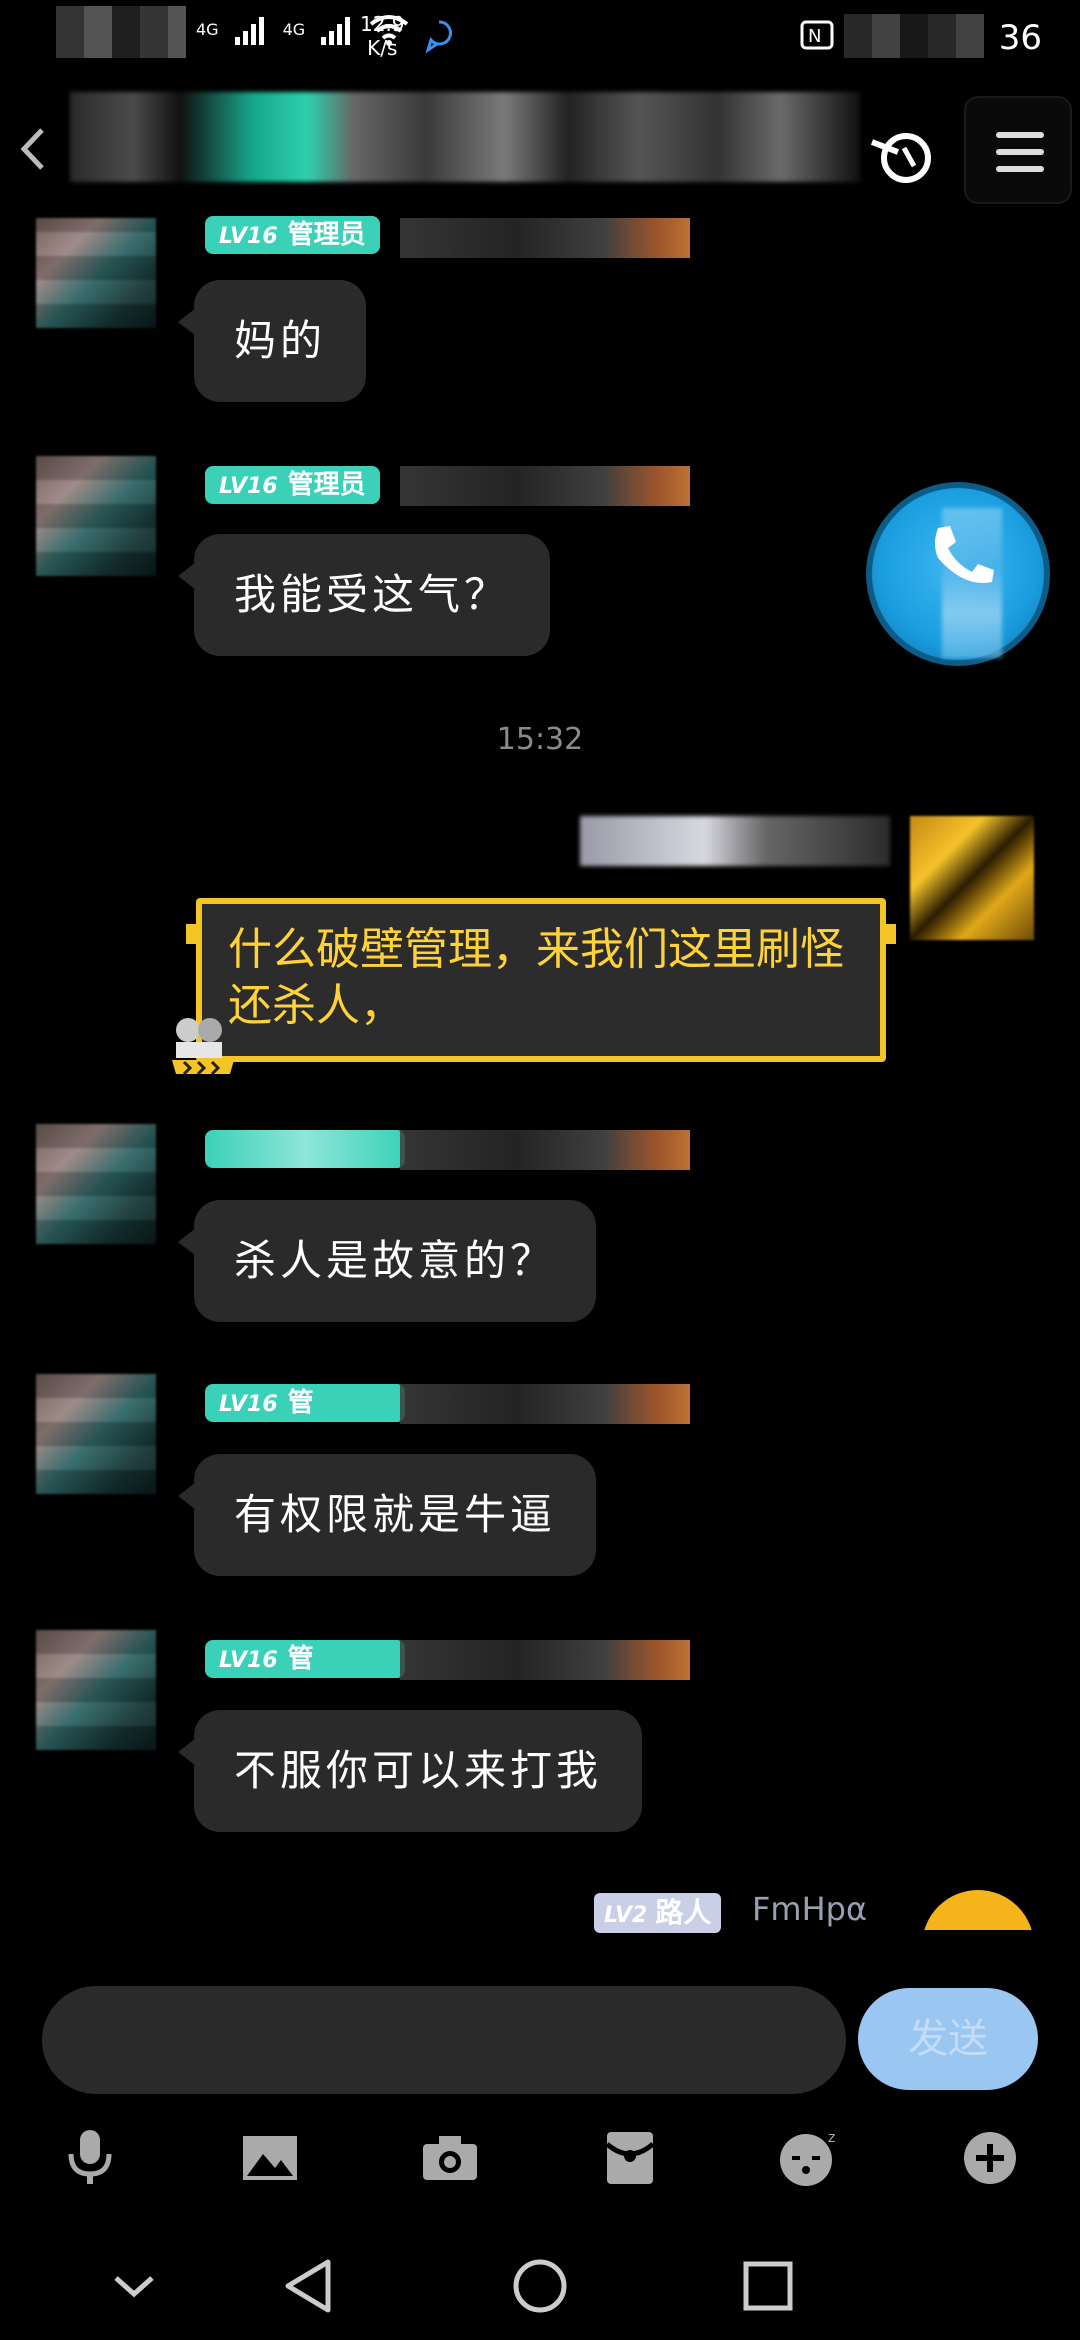 The image size is (1080, 2340). I want to click on back-icon, so click(310, 2286).